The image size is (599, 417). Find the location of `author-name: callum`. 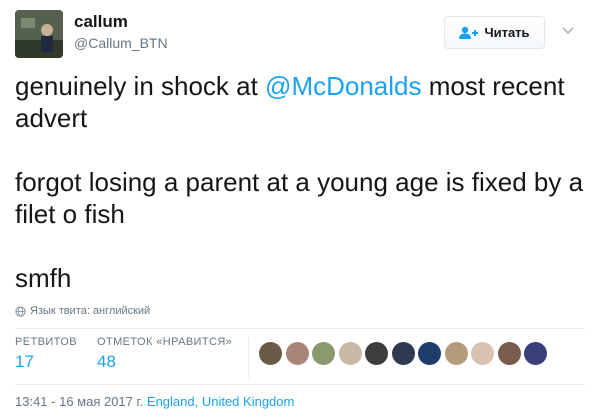

author-name: callum is located at coordinates (101, 22).